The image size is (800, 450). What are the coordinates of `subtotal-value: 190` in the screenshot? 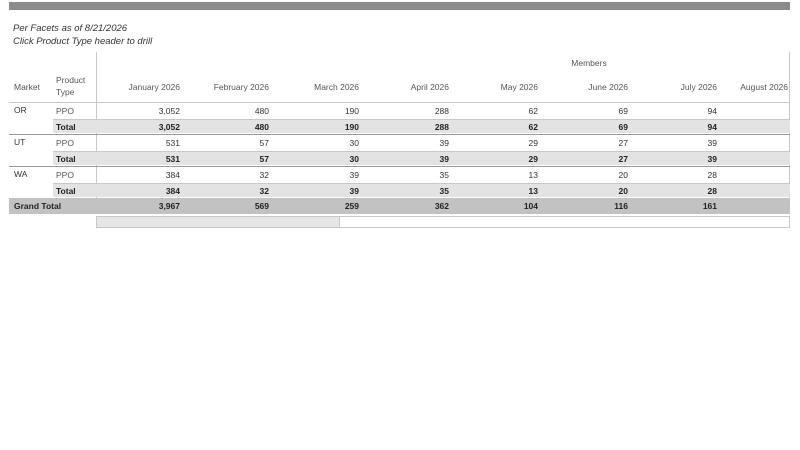 It's located at (351, 127).